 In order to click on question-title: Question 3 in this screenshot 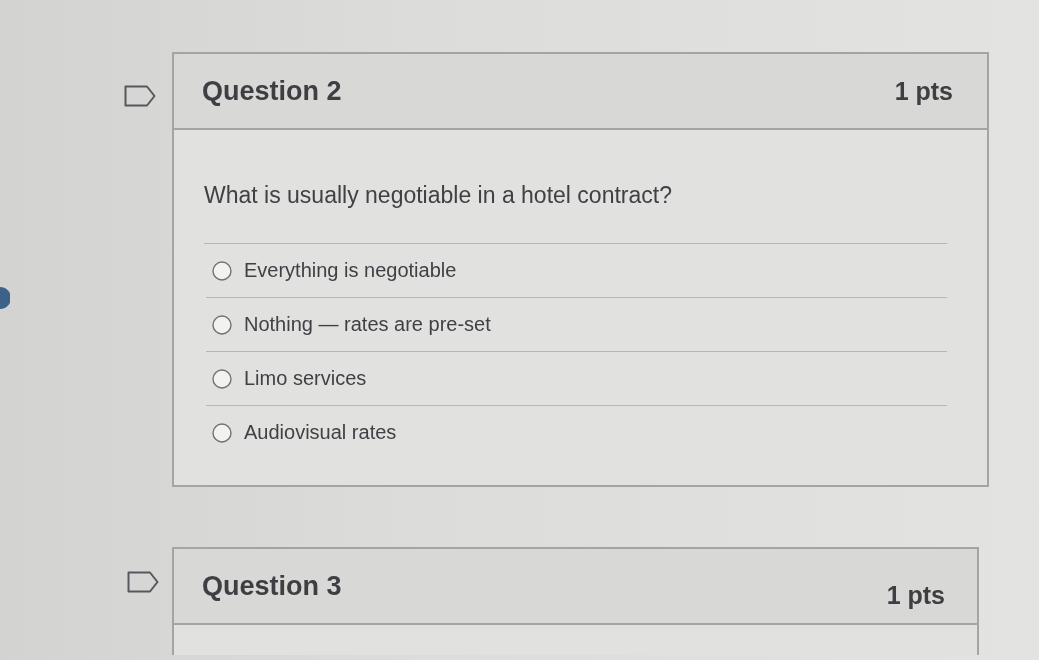, I will do `click(272, 586)`.